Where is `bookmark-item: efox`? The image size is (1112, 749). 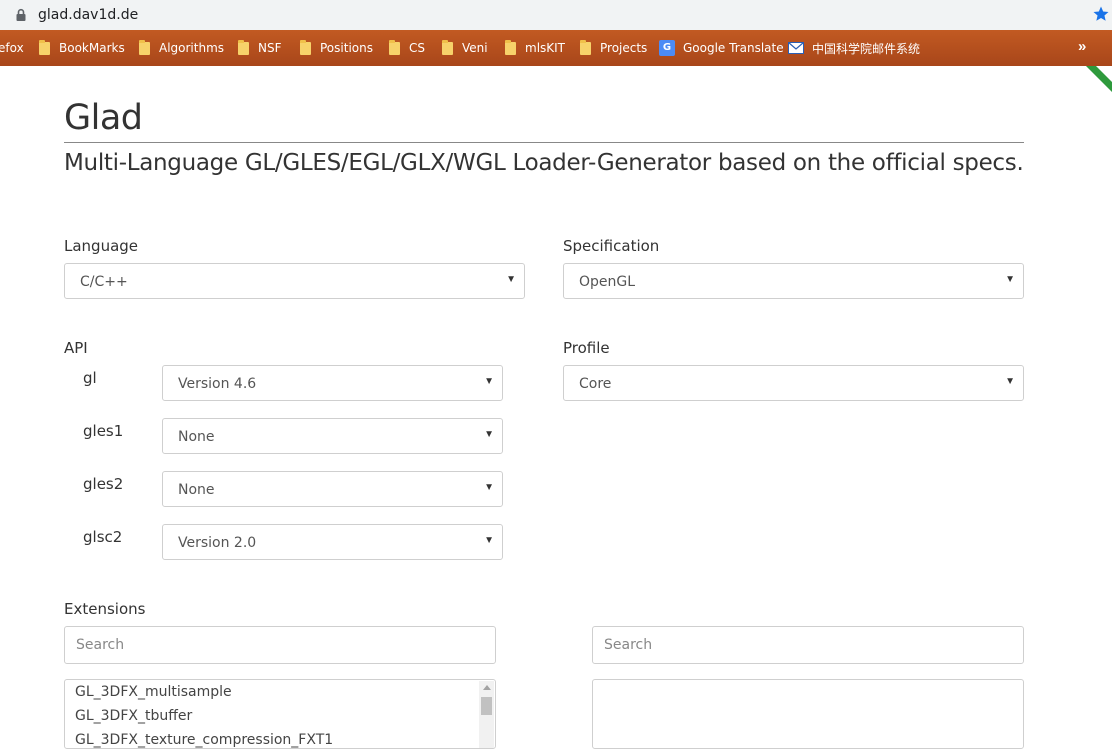 bookmark-item: efox is located at coordinates (12, 48).